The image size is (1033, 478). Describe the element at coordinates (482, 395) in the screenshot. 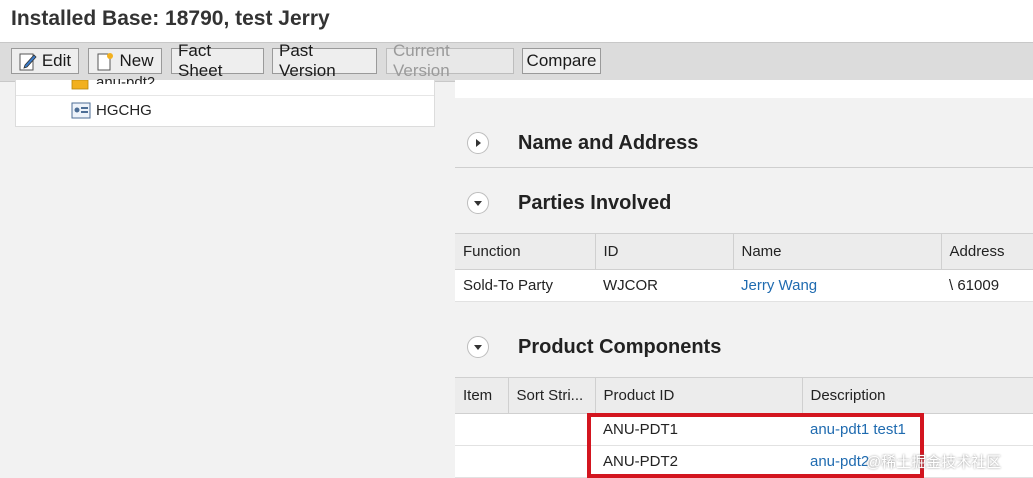

I see `column-header: Item` at that location.